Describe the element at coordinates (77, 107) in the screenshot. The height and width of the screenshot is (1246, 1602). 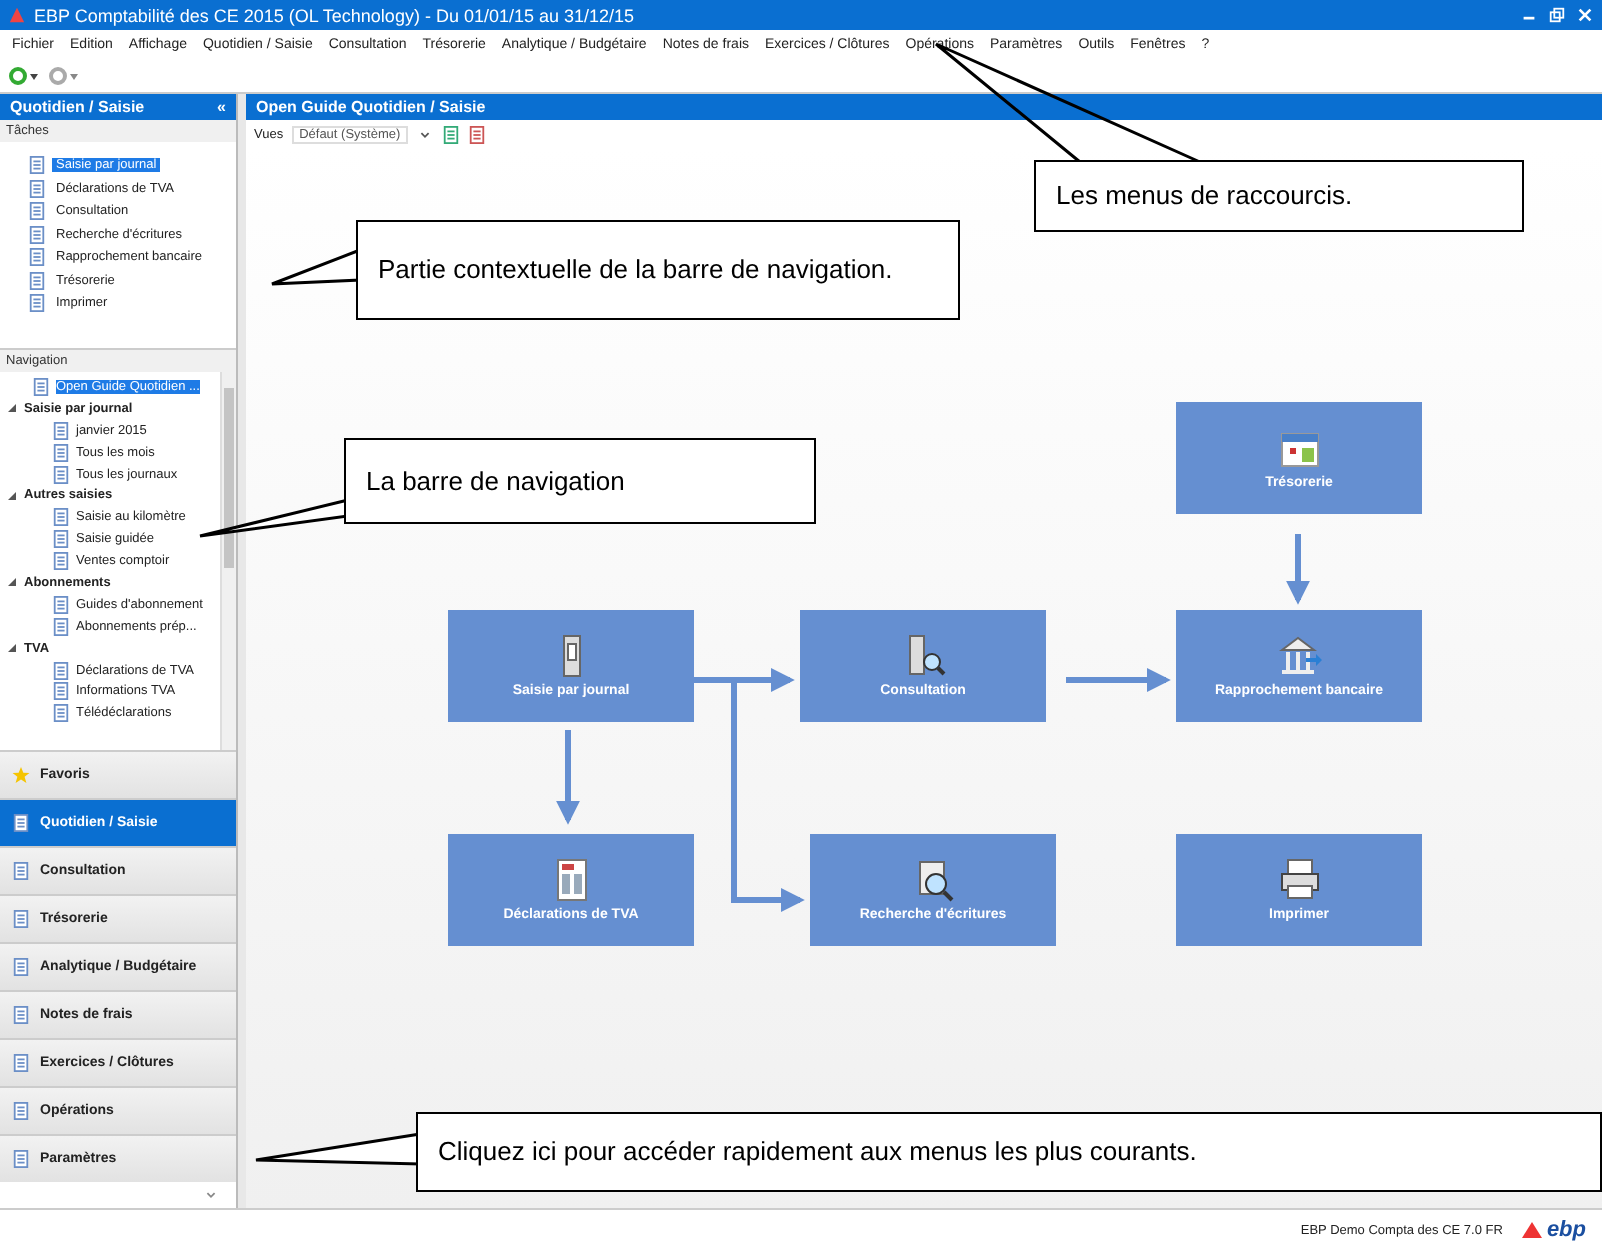
I see `sidebar-title: Quotidien / Saisie` at that location.